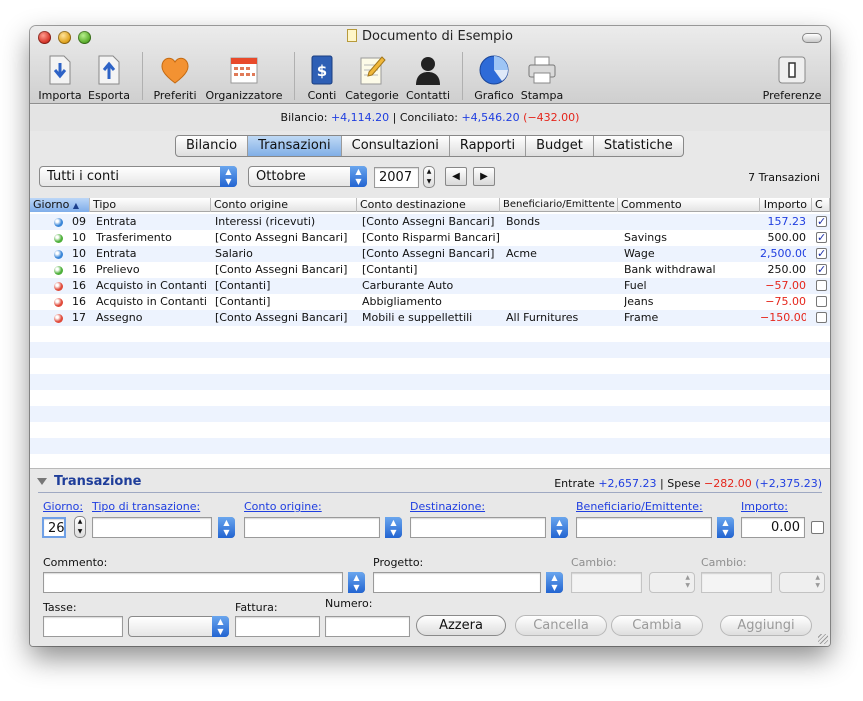 The width and height of the screenshot is (863, 701). I want to click on transaction-type-label: Tipo di transazione:, so click(146, 506).